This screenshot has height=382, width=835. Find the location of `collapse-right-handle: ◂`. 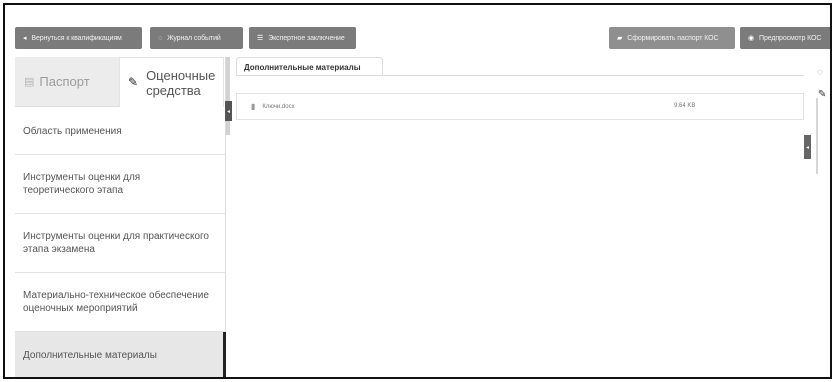

collapse-right-handle: ◂ is located at coordinates (807, 147).